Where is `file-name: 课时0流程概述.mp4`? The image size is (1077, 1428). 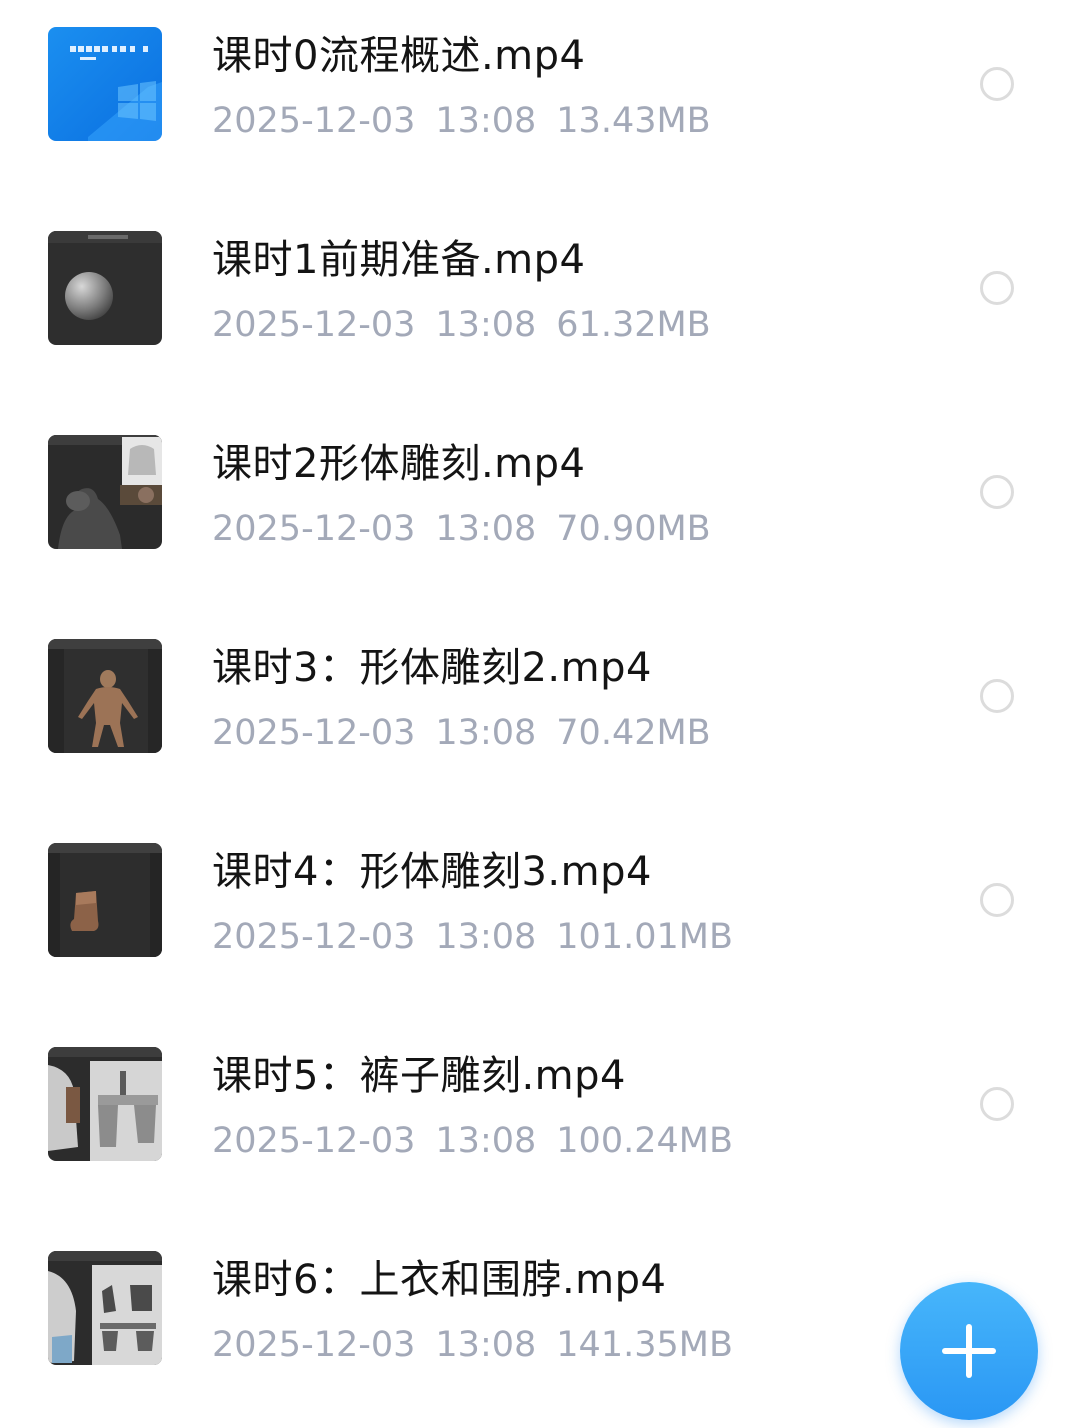
file-name: 课时0流程概述.mp4 is located at coordinates (399, 56).